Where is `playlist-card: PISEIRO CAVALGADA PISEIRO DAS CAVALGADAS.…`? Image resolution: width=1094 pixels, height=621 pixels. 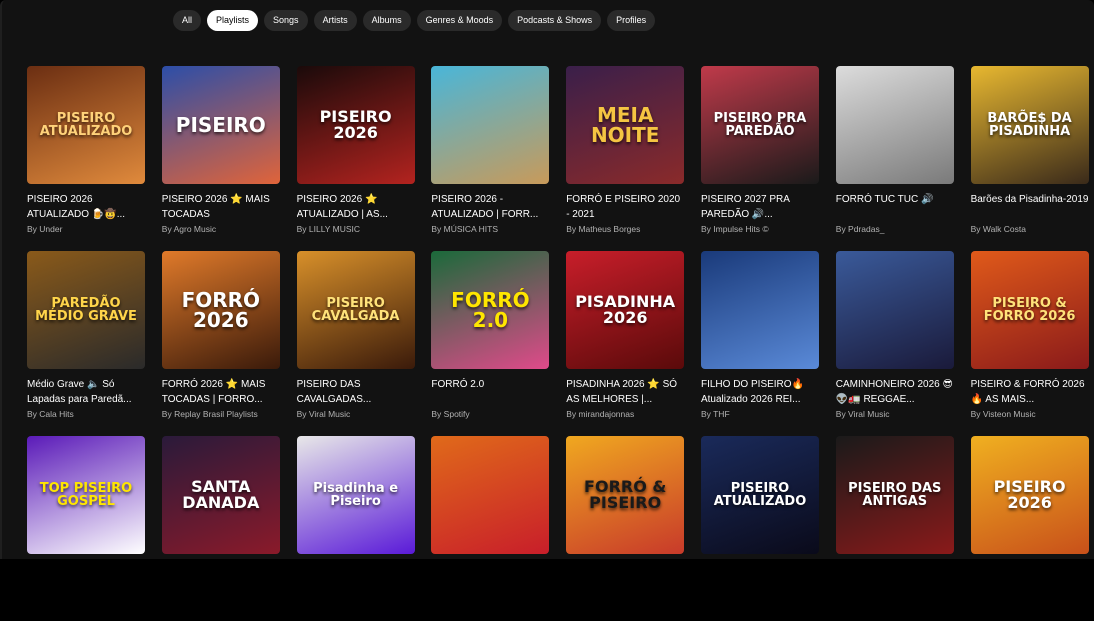
playlist-card: PISEIRO CAVALGADA PISEIRO DAS CAVALGADAS.… is located at coordinates (355, 343).